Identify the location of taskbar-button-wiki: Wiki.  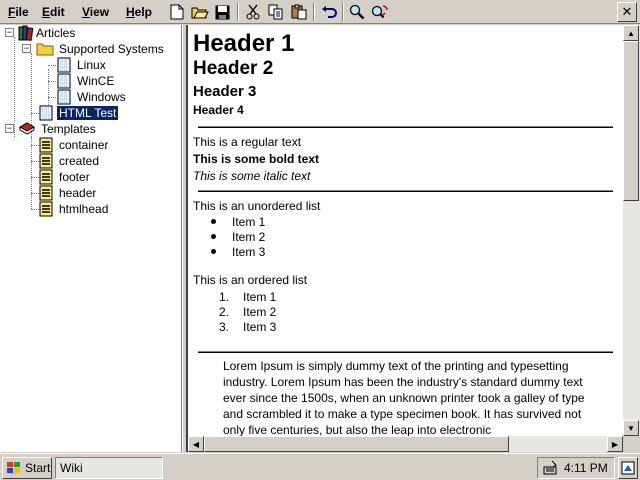
(109, 468).